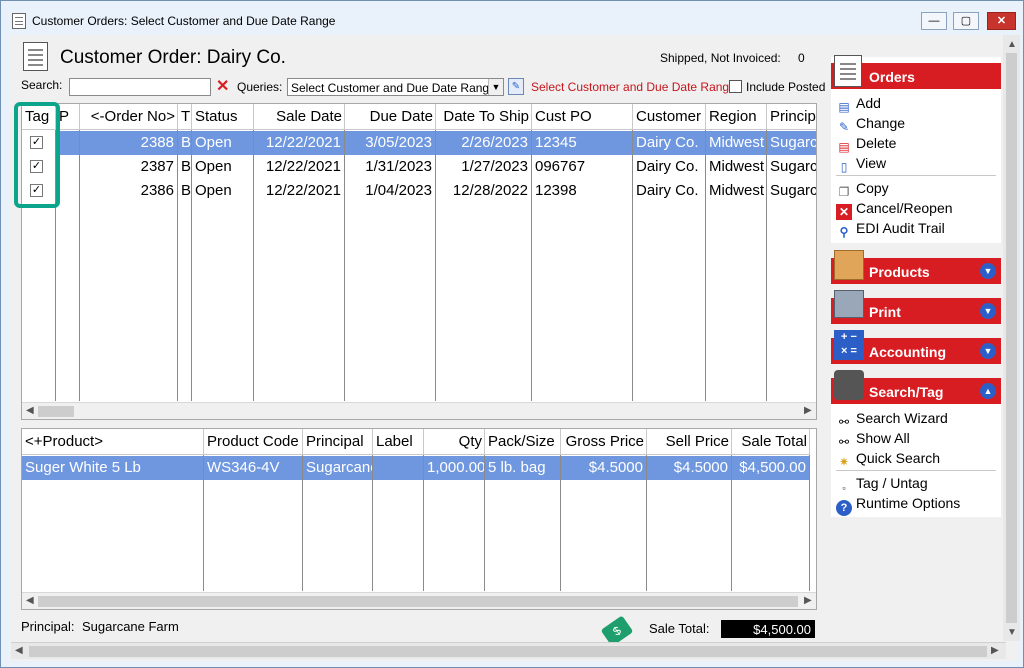 Image resolution: width=1024 pixels, height=668 pixels. Describe the element at coordinates (916, 387) in the screenshot. I see `search-tag-panel-header: Search/Tag ▲` at that location.